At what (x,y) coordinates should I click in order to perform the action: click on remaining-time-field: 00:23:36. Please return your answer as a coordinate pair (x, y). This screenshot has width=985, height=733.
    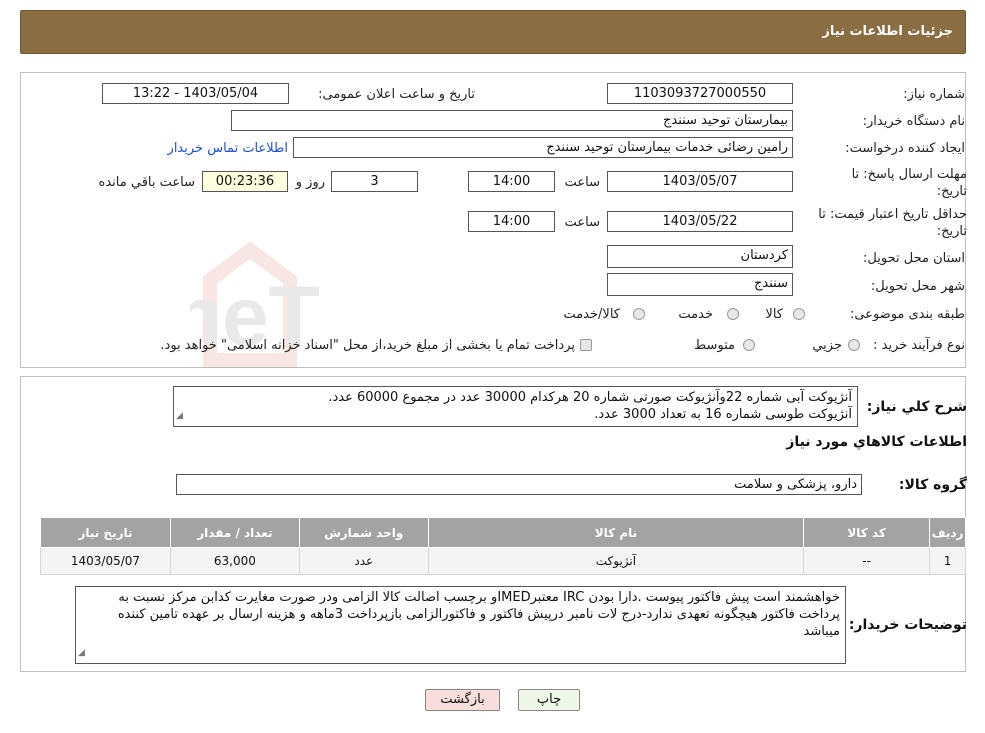
    Looking at the image, I should click on (245, 181).